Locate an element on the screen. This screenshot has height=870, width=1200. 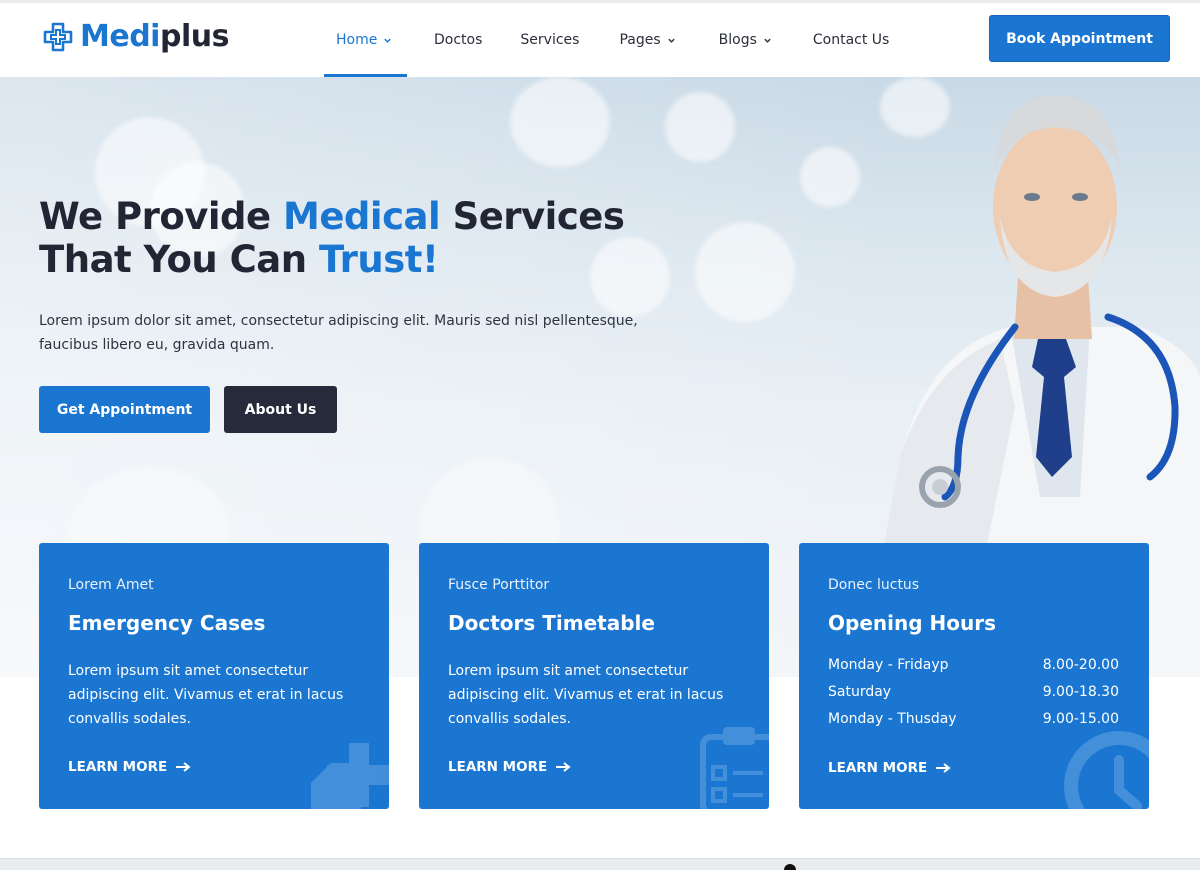
hours-day: Monday - Thusday is located at coordinates (892, 719).